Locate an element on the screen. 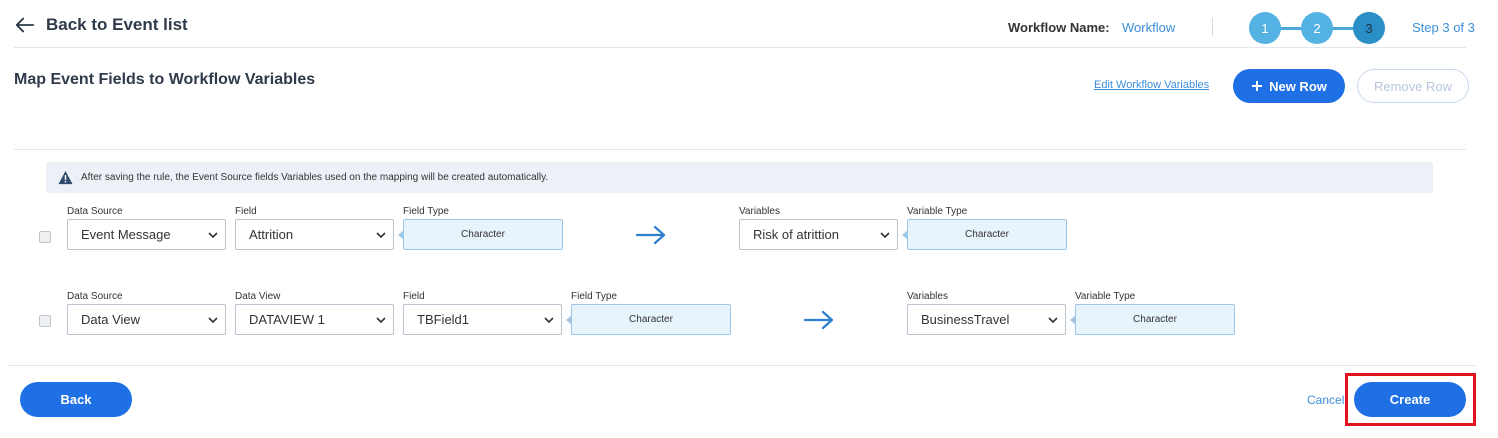 The image size is (1498, 438). variables-value: Risk of atrittion is located at coordinates (796, 234).